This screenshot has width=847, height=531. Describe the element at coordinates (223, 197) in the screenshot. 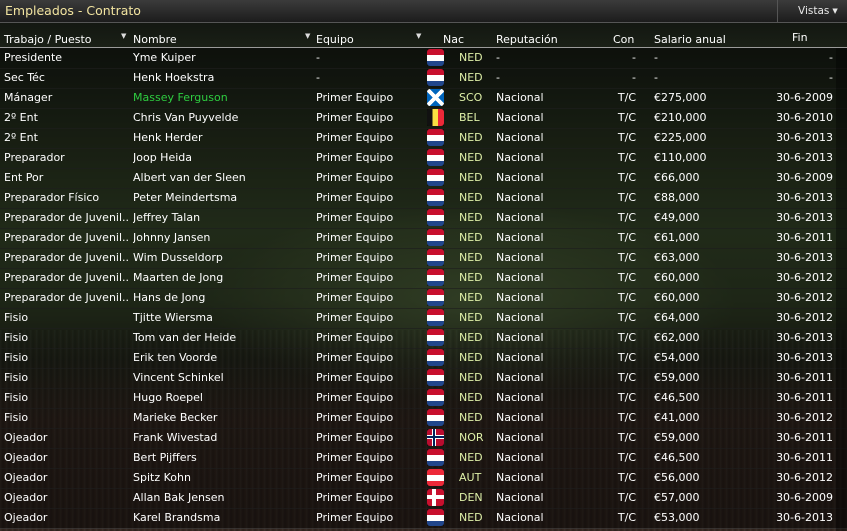

I see `staff-name-link: Peter Meindertsma` at that location.